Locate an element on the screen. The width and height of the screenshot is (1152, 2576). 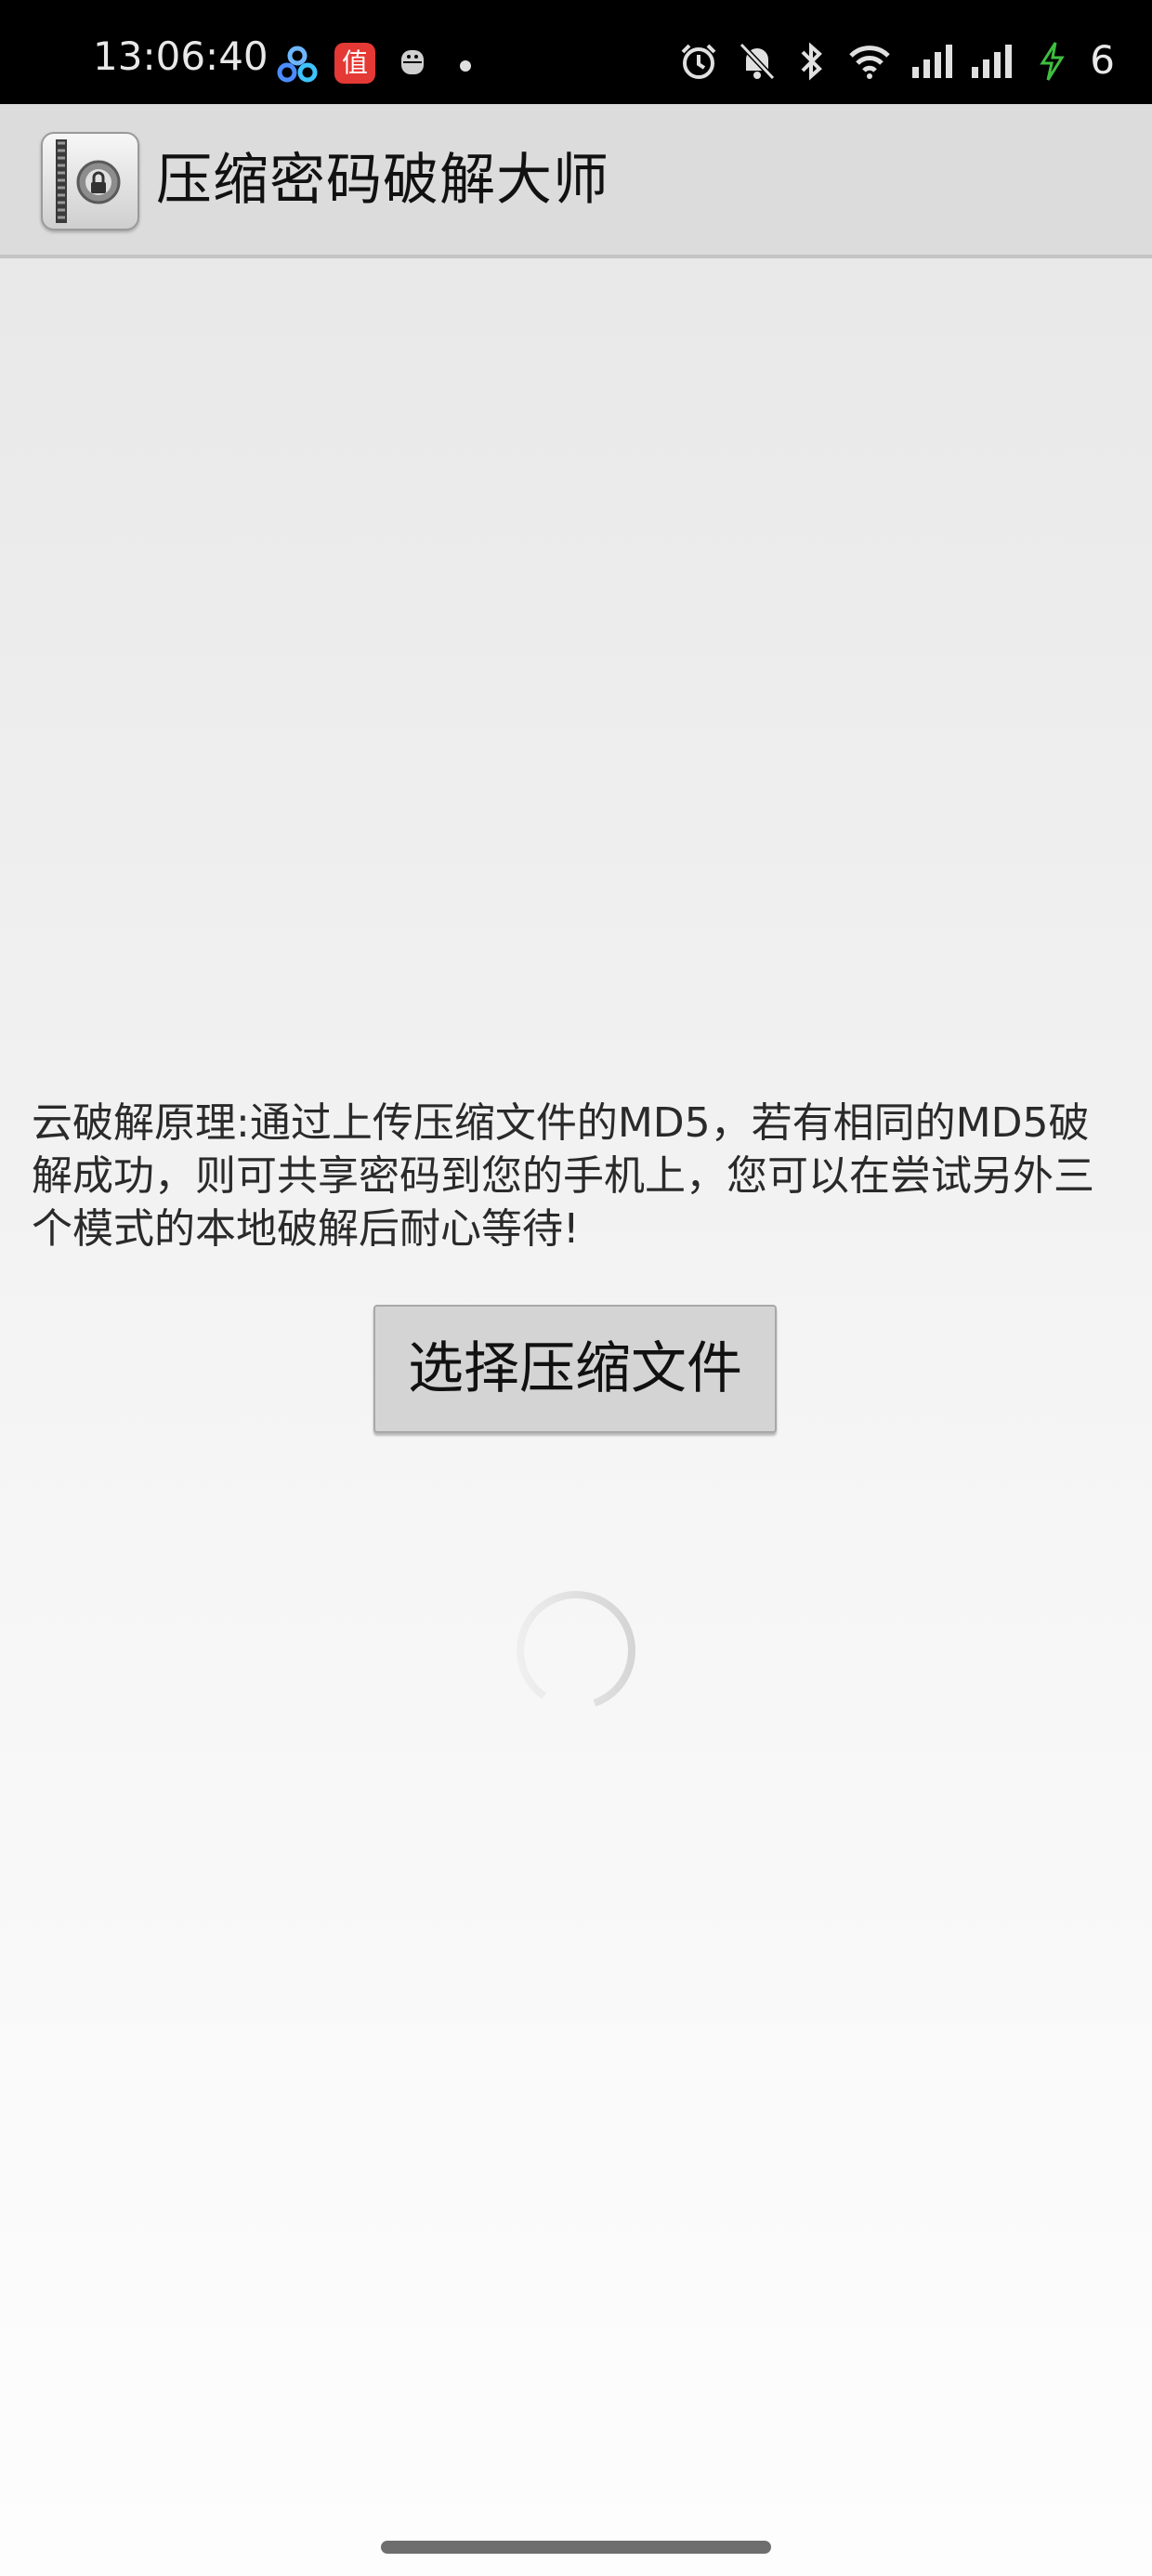
archive-lock-graphic is located at coordinates (88, 181).